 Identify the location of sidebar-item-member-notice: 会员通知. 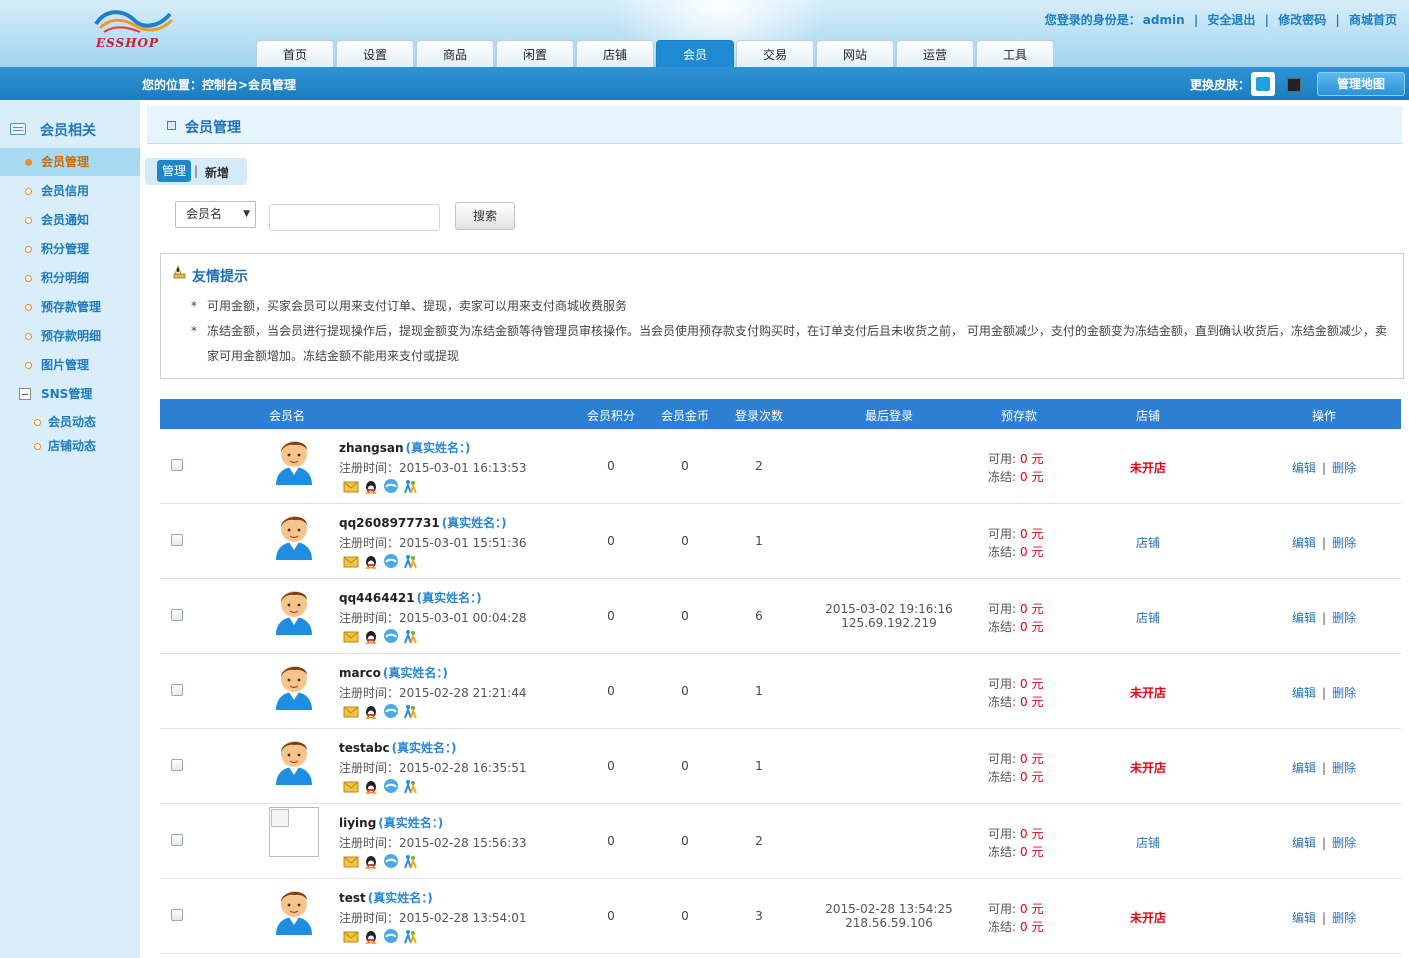
(70, 220).